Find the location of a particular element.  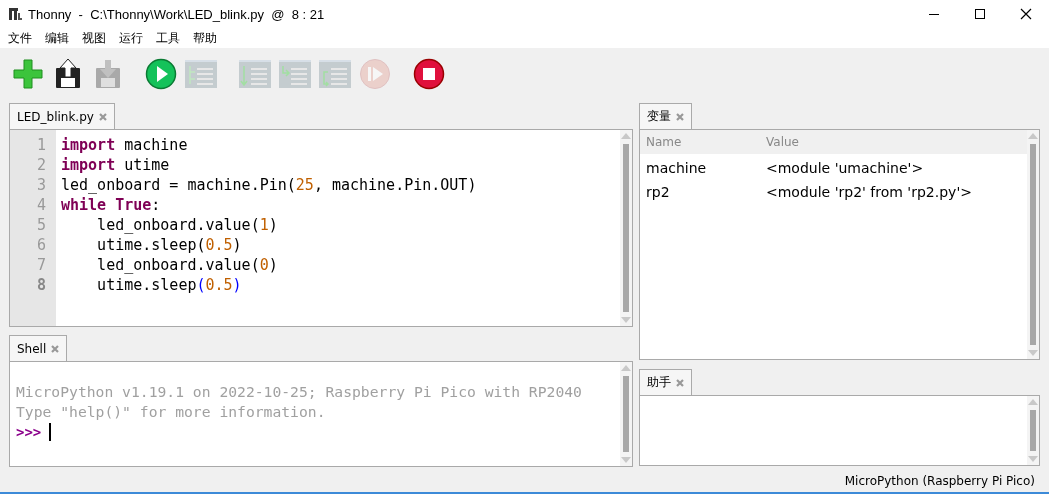

menu-item: 运行 is located at coordinates (131, 38).